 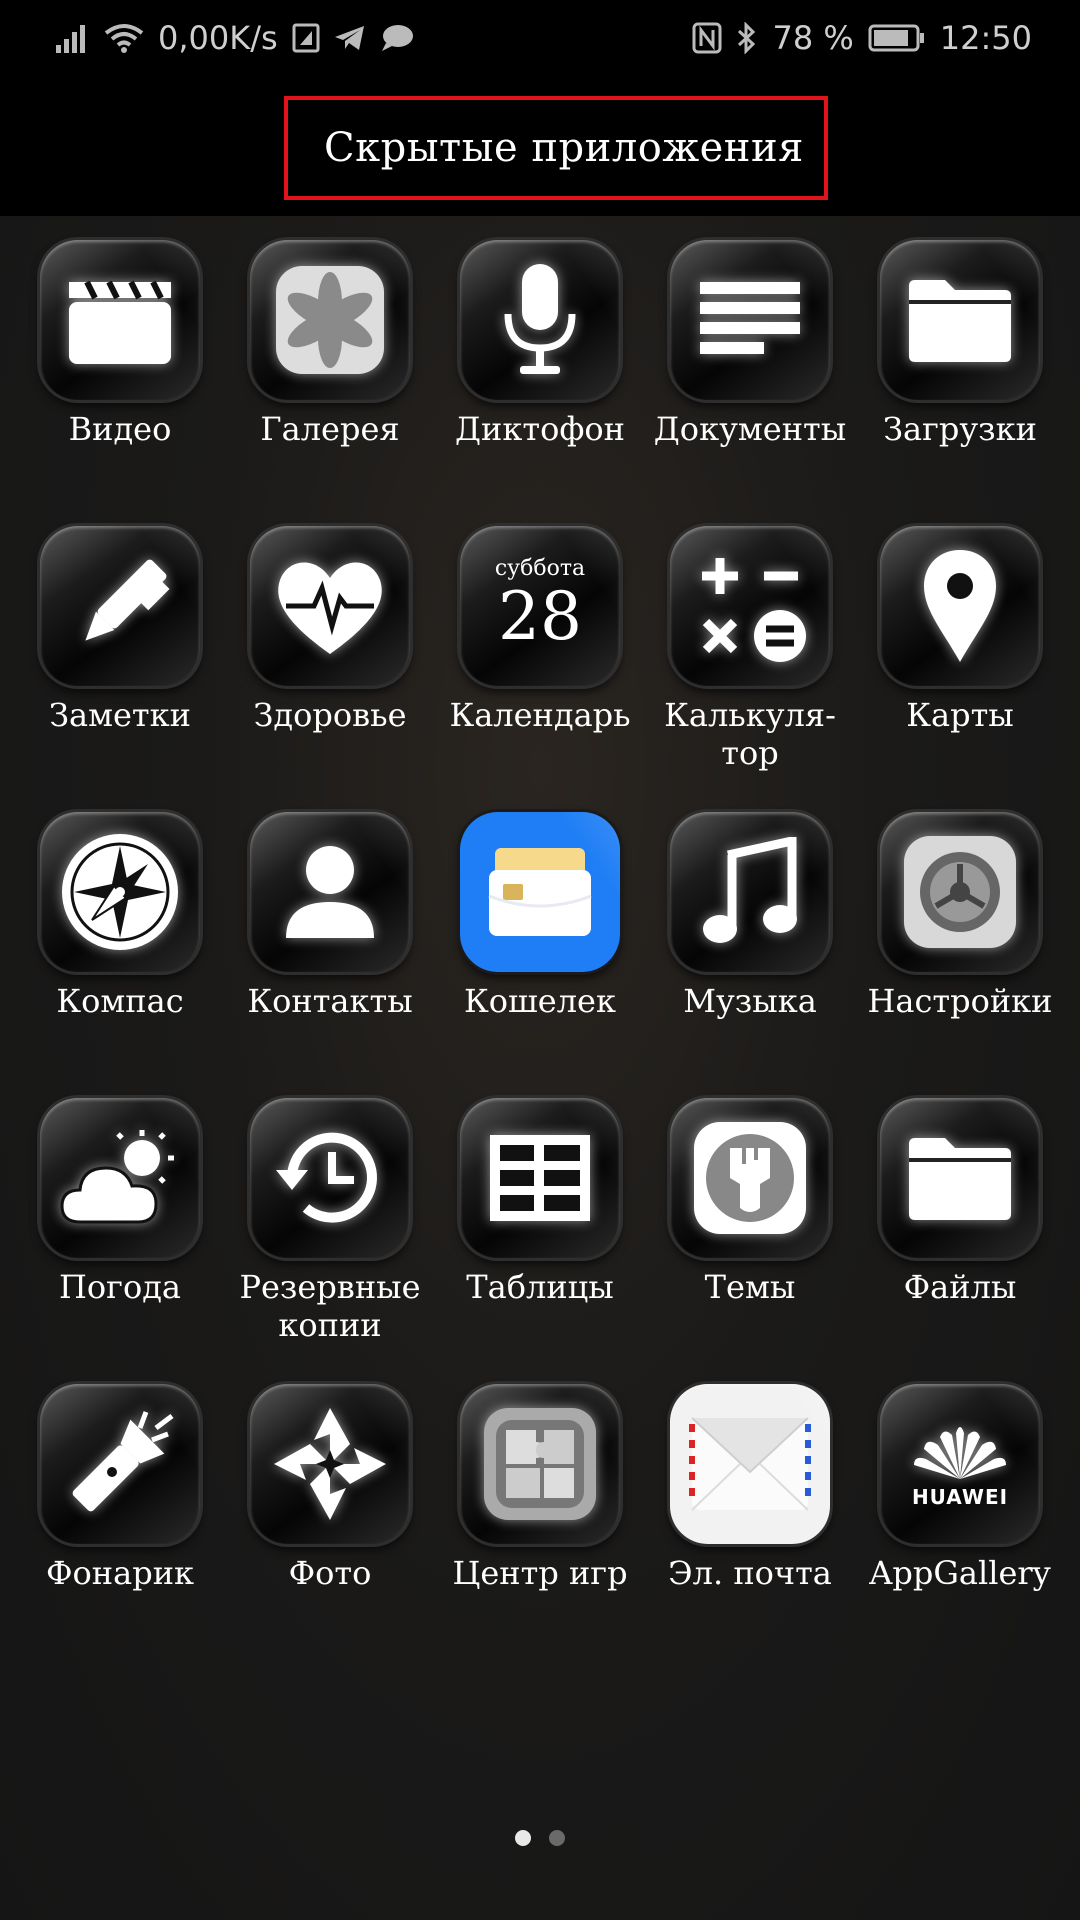 I want to click on app-files: Файлы, so click(x=960, y=1241).